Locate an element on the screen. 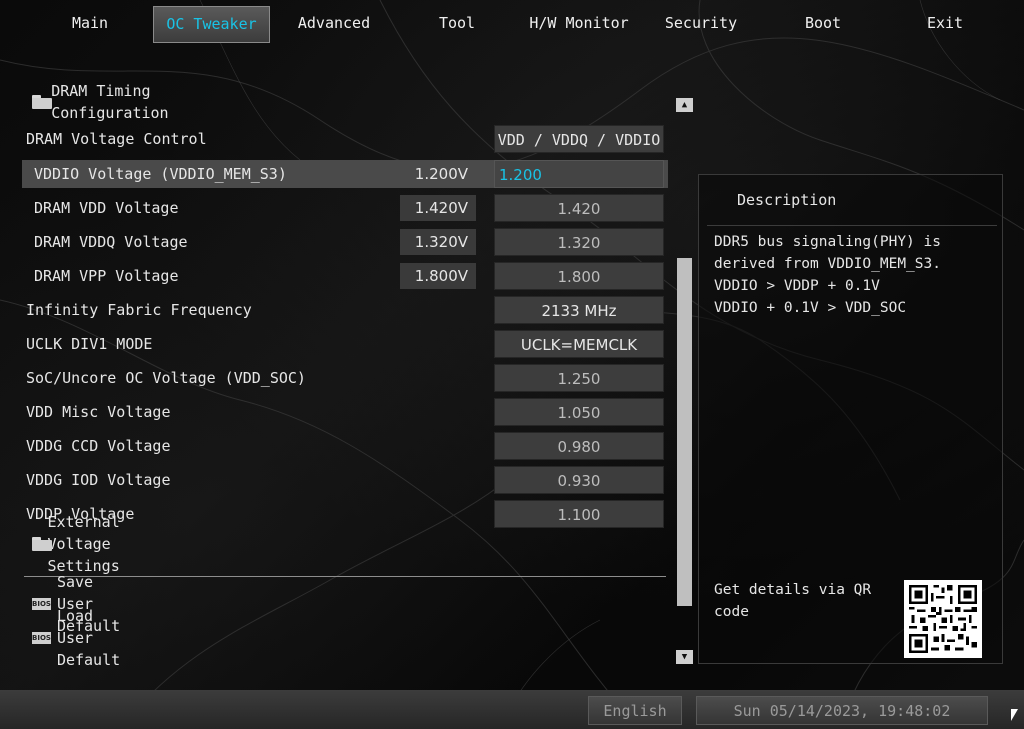  tab-boot: Boot is located at coordinates (823, 24).